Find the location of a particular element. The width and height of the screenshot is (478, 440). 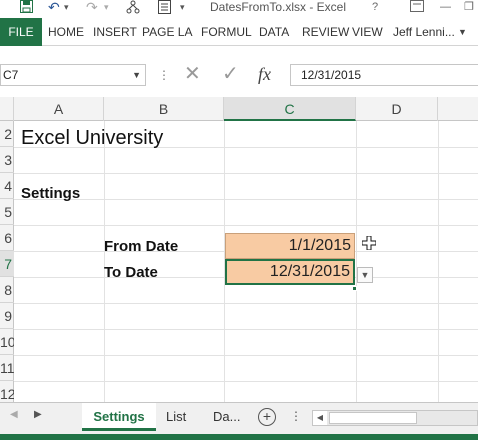

window-title: DatesFromTo.xlsx - Excel is located at coordinates (278, 7).